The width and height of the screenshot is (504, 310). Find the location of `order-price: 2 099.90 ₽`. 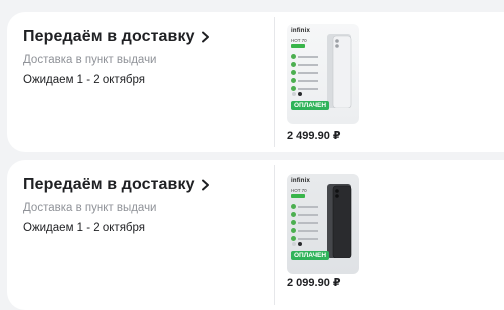

order-price: 2 099.90 ₽ is located at coordinates (314, 283).